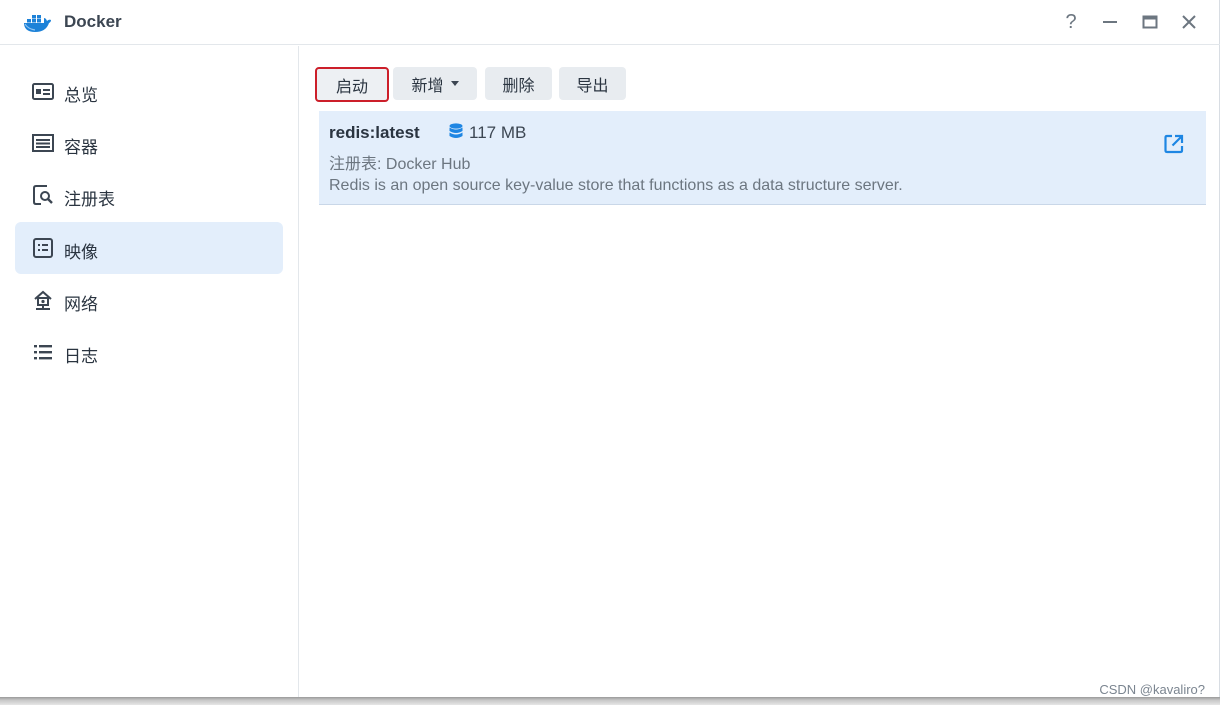 The width and height of the screenshot is (1220, 705). What do you see at coordinates (610, 701) in the screenshot?
I see `window-shadow` at bounding box center [610, 701].